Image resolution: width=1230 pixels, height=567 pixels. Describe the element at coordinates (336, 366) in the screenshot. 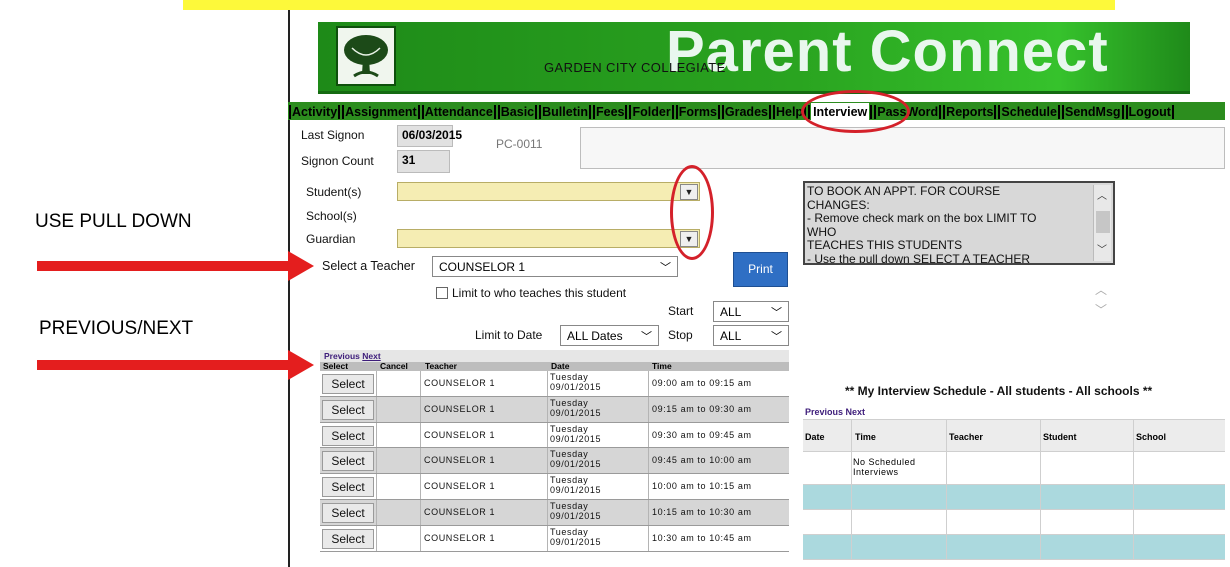

I see `grid-header-select: Select` at that location.